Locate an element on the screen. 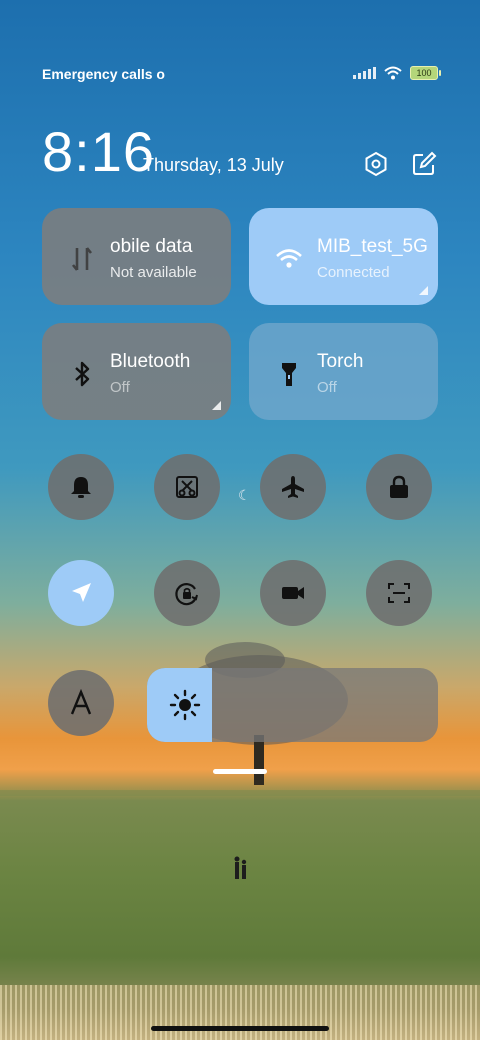 Image resolution: width=480 pixels, height=1040 pixels. bell-icon is located at coordinates (81, 487).